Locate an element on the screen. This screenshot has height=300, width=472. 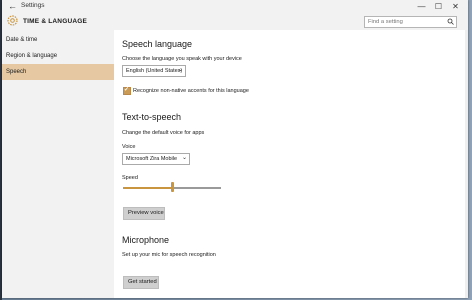
search-input: Find a setting is located at coordinates (410, 22).